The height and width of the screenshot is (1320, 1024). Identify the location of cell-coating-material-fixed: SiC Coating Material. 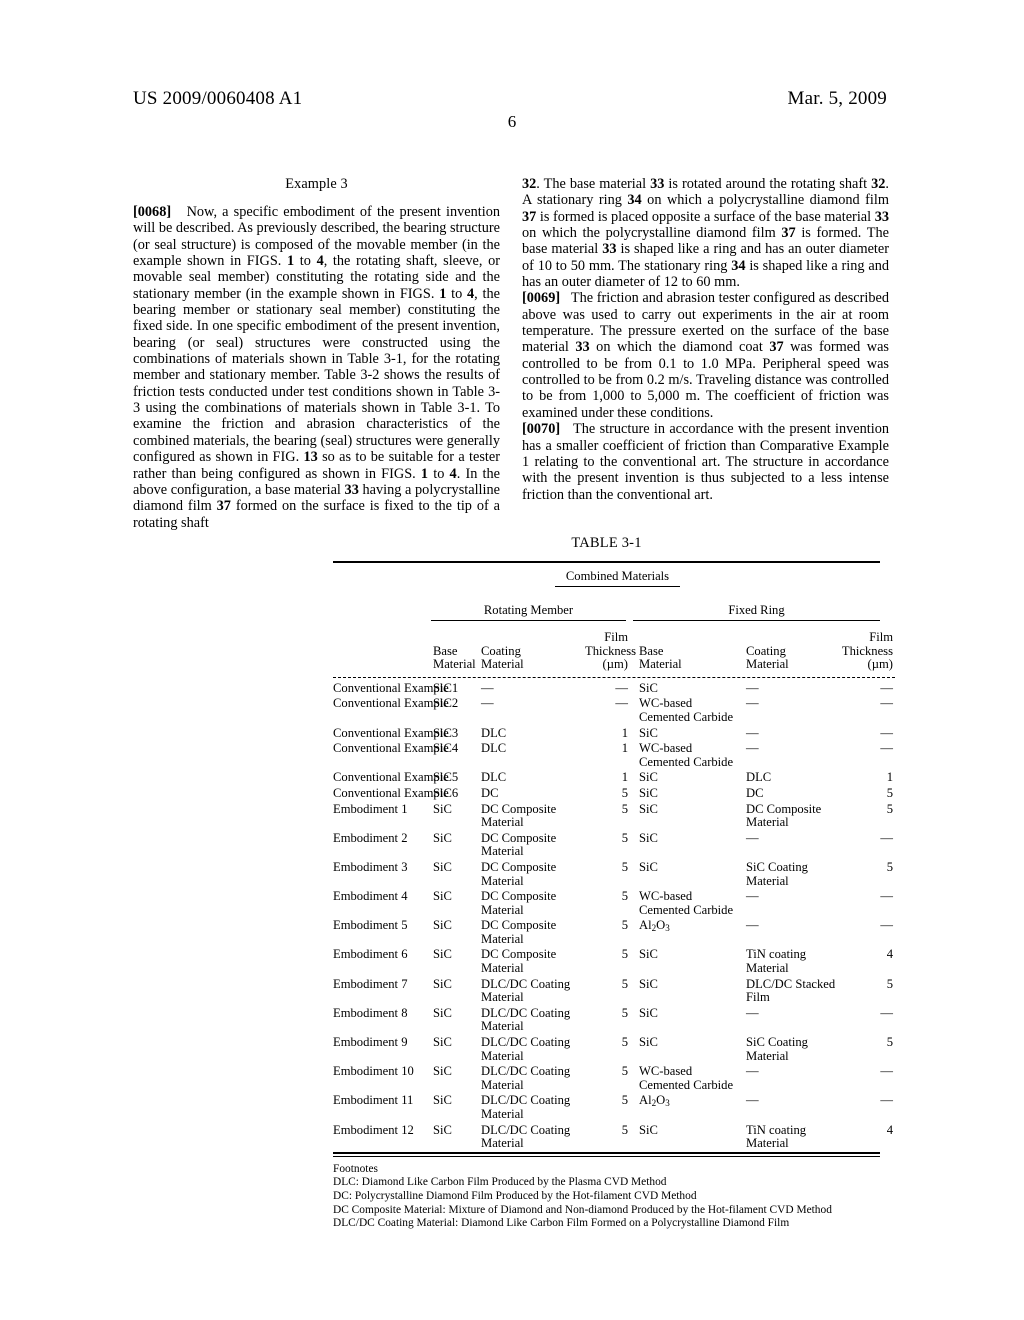
(777, 1049).